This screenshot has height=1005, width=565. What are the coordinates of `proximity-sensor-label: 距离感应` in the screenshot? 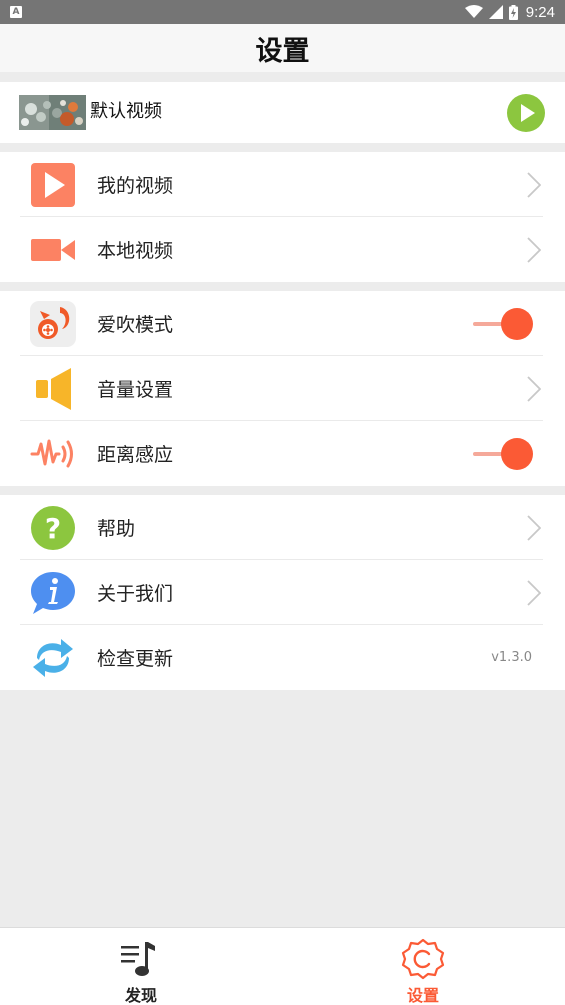 It's located at (135, 455).